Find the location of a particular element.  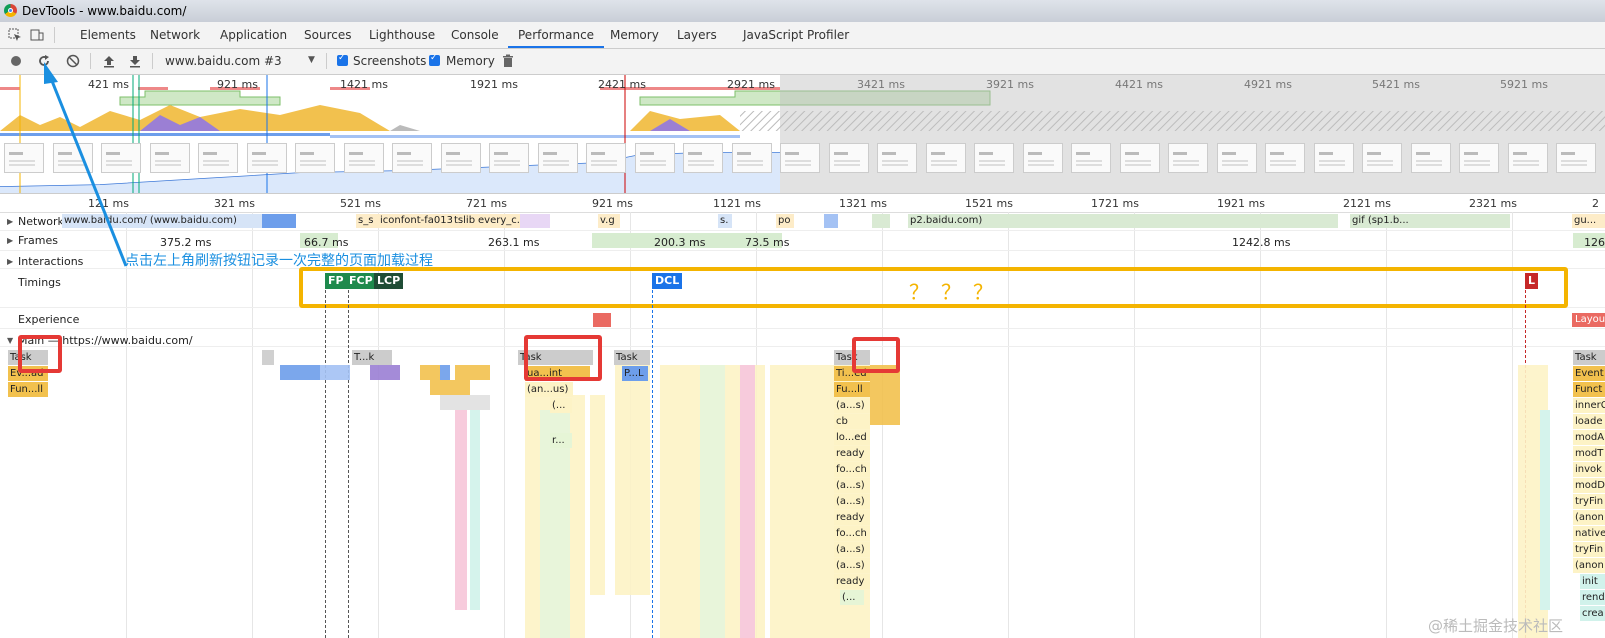

flame-task: T...k is located at coordinates (372, 357).